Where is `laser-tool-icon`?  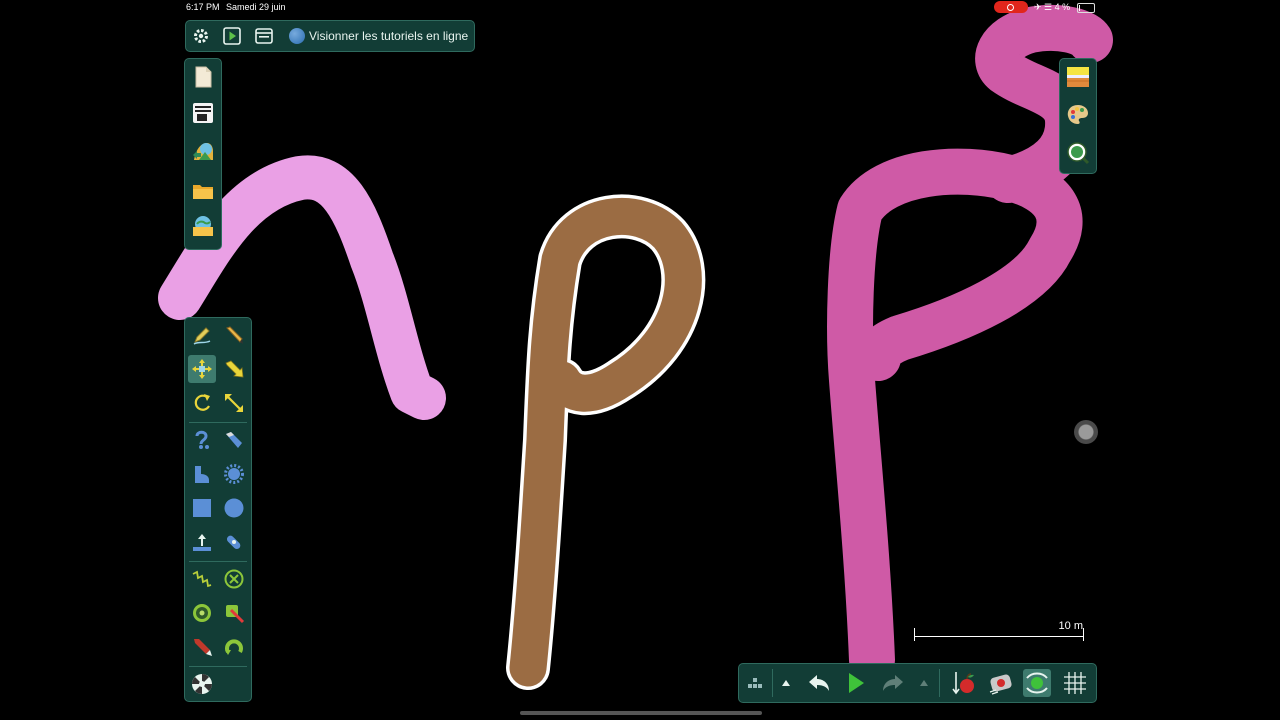 laser-tool-icon is located at coordinates (235, 614).